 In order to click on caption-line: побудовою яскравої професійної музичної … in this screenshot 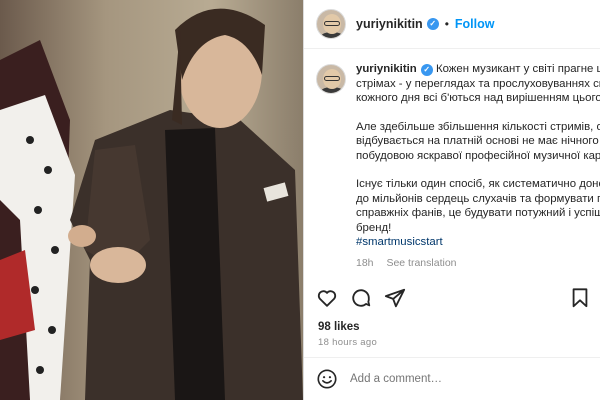, I will do `click(478, 155)`.